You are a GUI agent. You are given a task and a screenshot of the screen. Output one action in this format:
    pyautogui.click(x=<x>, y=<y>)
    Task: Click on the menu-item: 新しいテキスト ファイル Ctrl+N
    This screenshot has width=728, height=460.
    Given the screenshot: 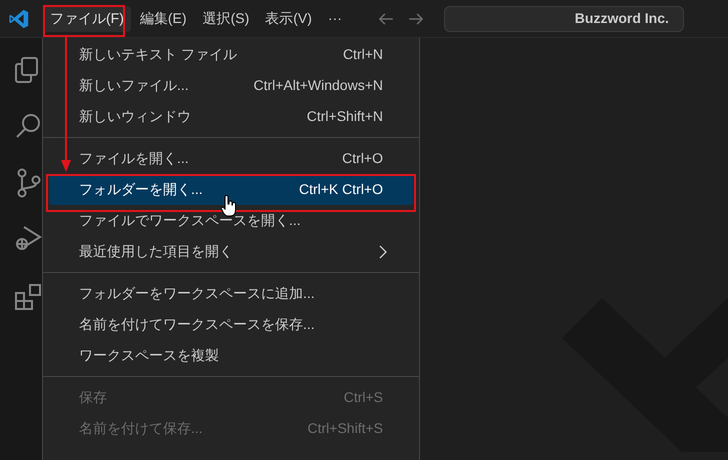 What is the action you would take?
    pyautogui.click(x=231, y=54)
    